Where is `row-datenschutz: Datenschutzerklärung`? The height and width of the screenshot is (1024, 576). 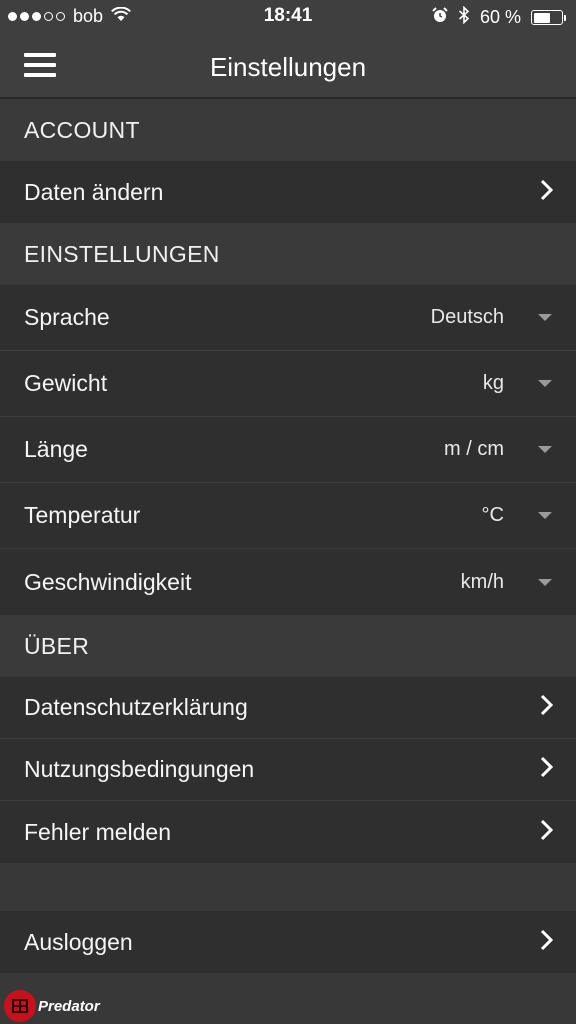 row-datenschutz: Datenschutzerklärung is located at coordinates (288, 708).